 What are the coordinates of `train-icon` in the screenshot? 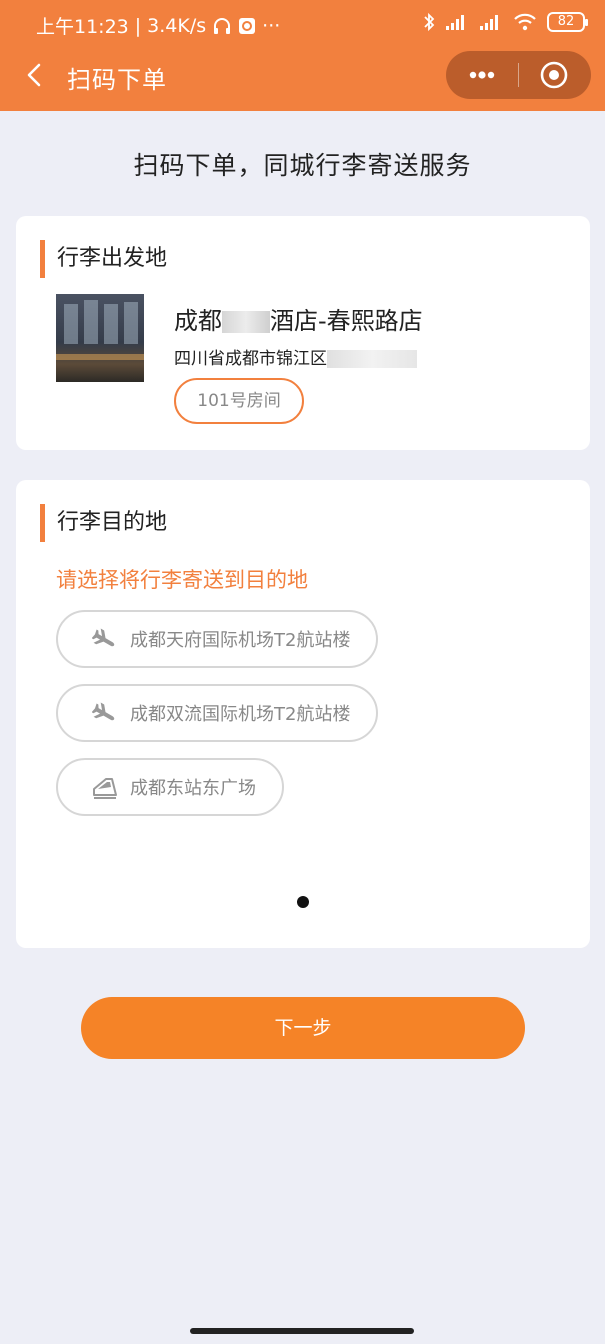 It's located at (105, 788).